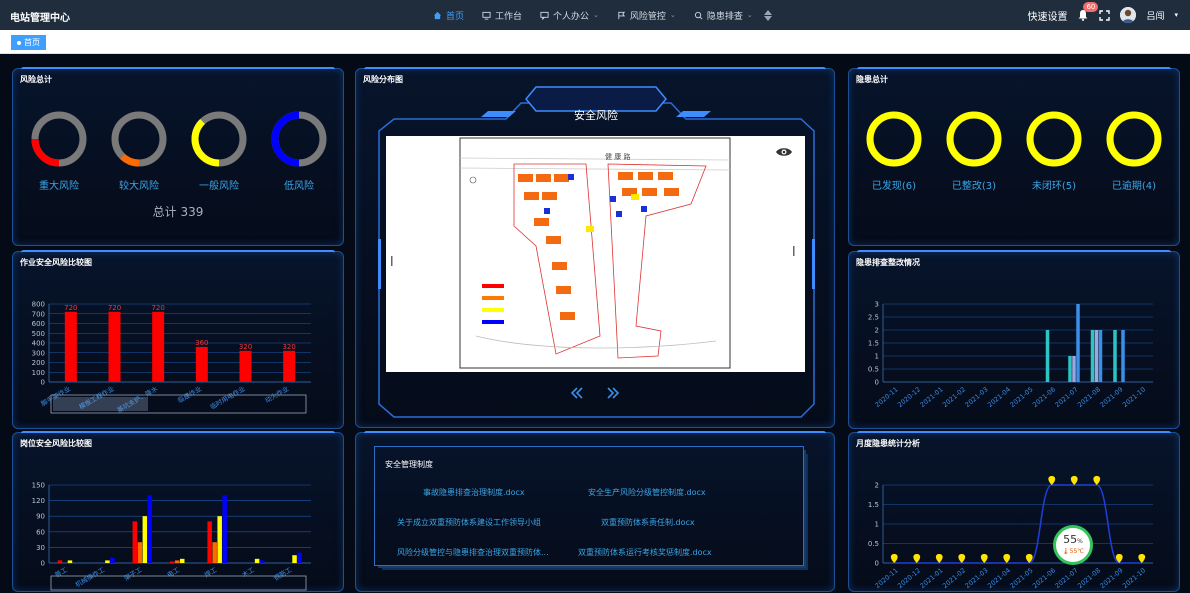 Image resolution: width=1190 pixels, height=593 pixels. Describe the element at coordinates (392, 259) in the screenshot. I see `map-prev-handle` at that location.